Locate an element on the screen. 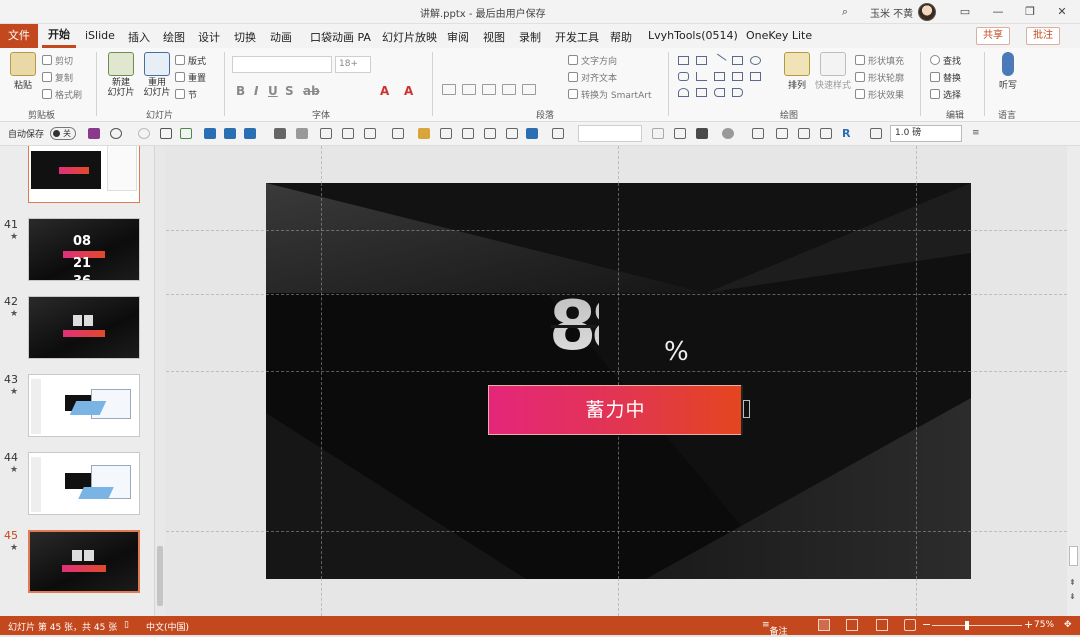 This screenshot has height=637, width=1080. ungroup-icon is located at coordinates (302, 133).